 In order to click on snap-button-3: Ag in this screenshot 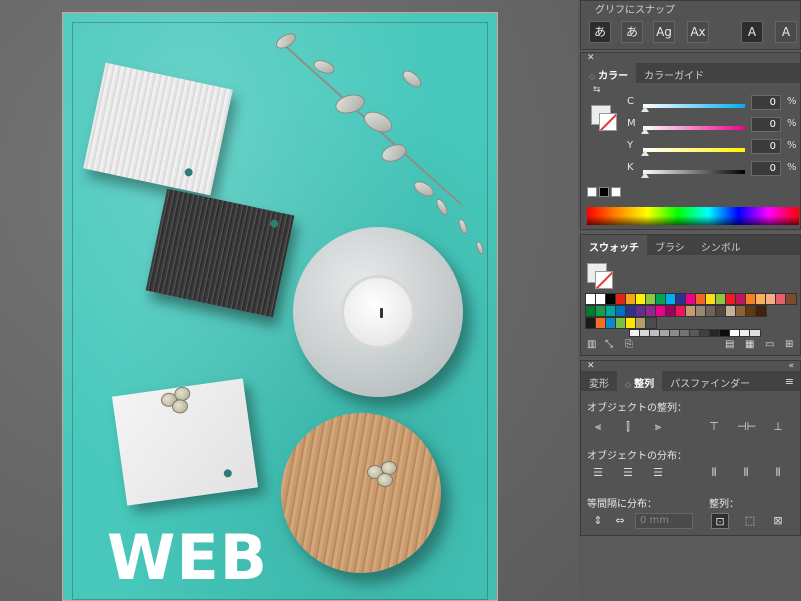, I will do `click(664, 32)`.